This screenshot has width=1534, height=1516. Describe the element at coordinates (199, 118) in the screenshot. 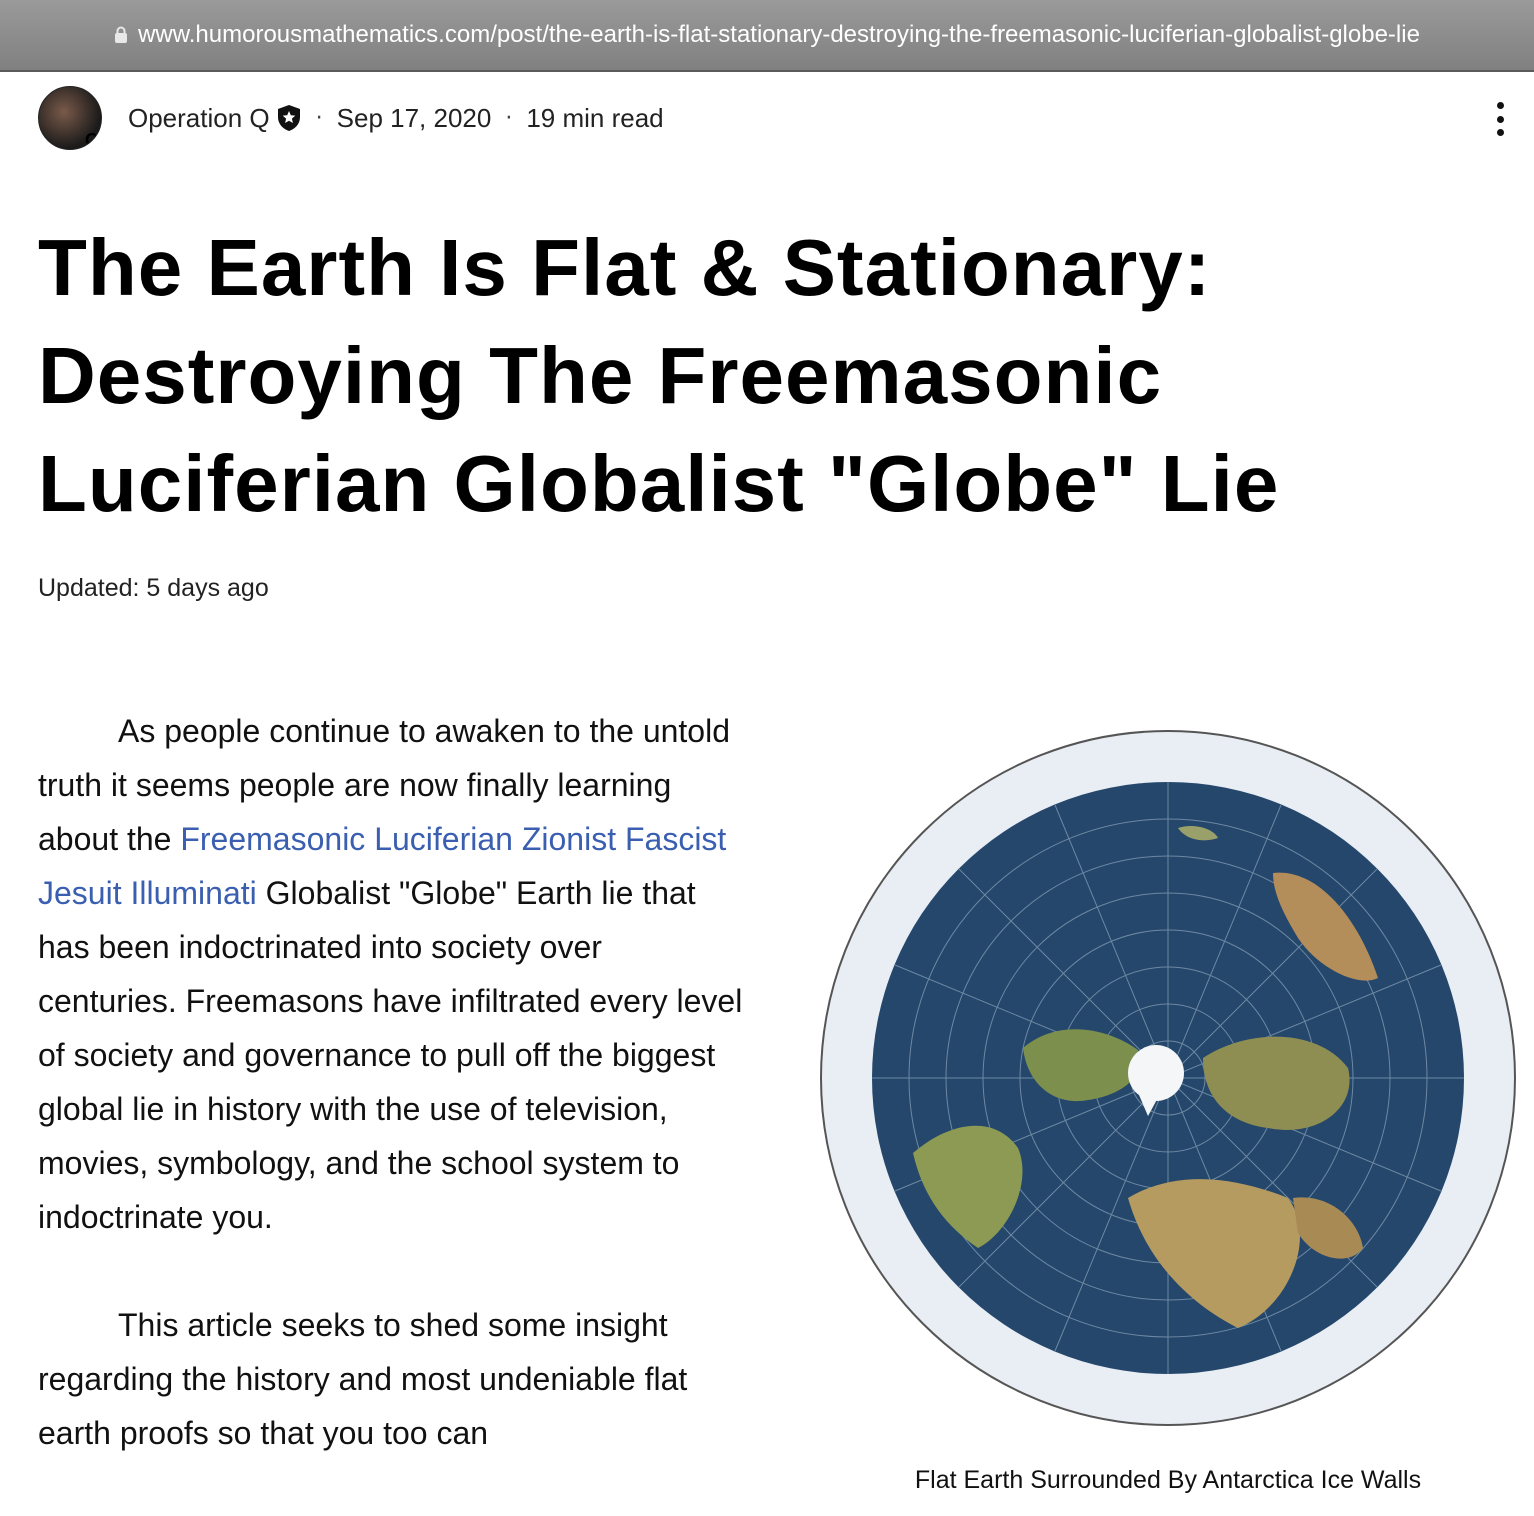

I see `author-name: Operation Q` at that location.